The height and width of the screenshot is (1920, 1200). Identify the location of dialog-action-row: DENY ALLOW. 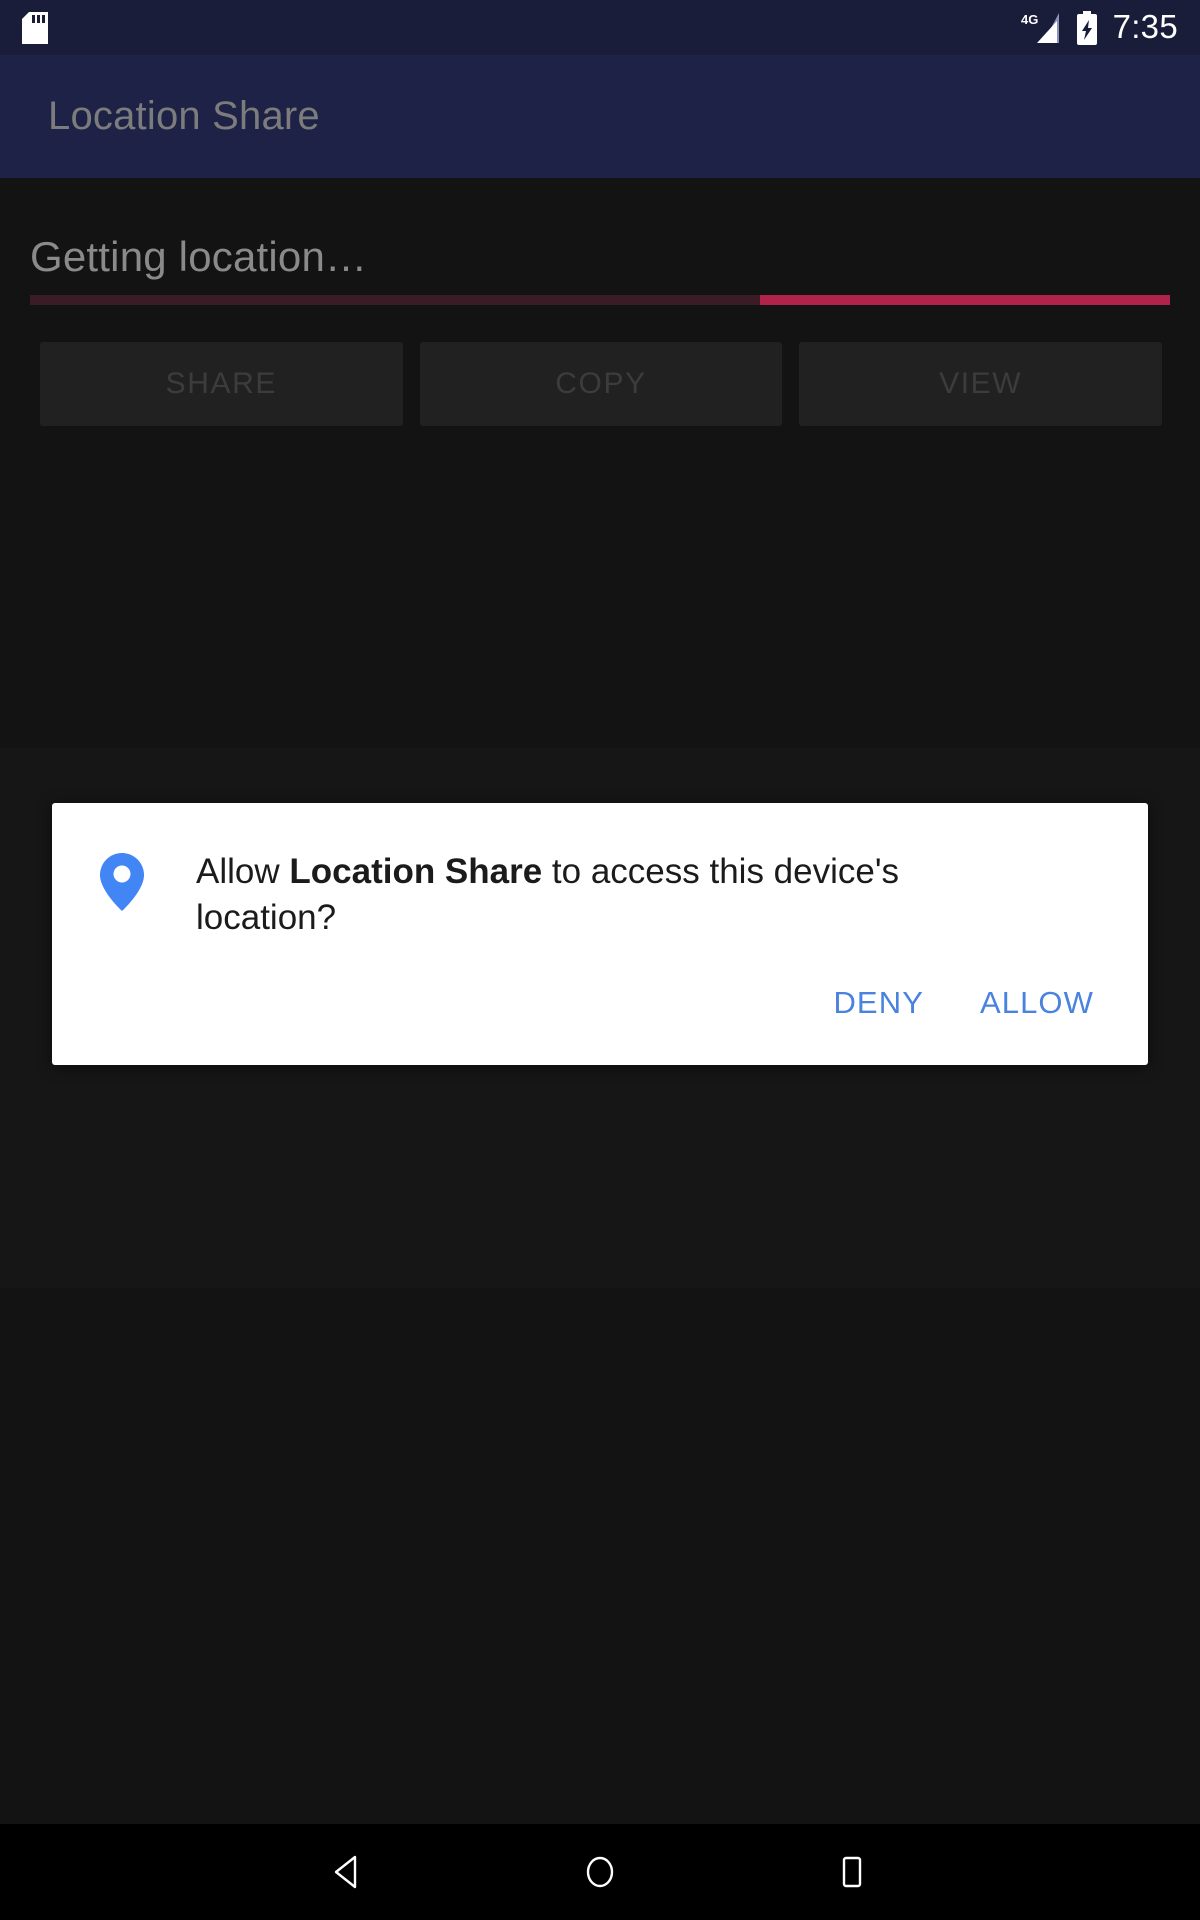
(963, 1003).